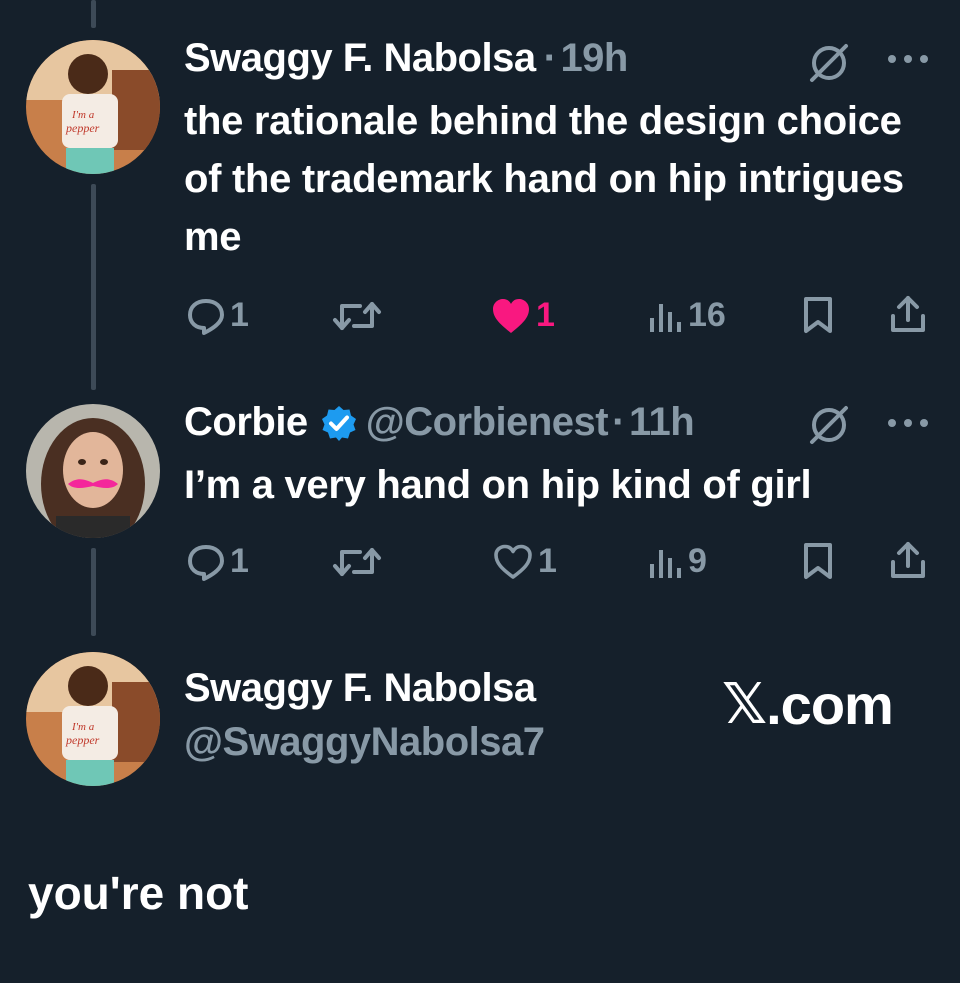 The height and width of the screenshot is (983, 960). What do you see at coordinates (830, 704) in the screenshot?
I see `watermark-suffix: .com` at bounding box center [830, 704].